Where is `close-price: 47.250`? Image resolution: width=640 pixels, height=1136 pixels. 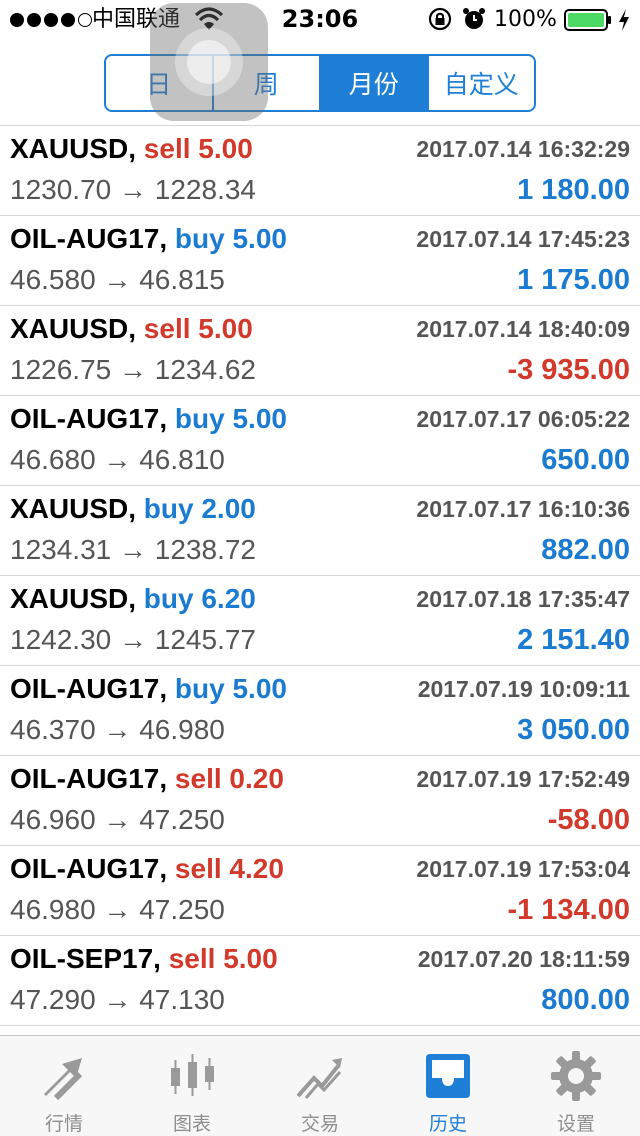
close-price: 47.250 is located at coordinates (182, 909).